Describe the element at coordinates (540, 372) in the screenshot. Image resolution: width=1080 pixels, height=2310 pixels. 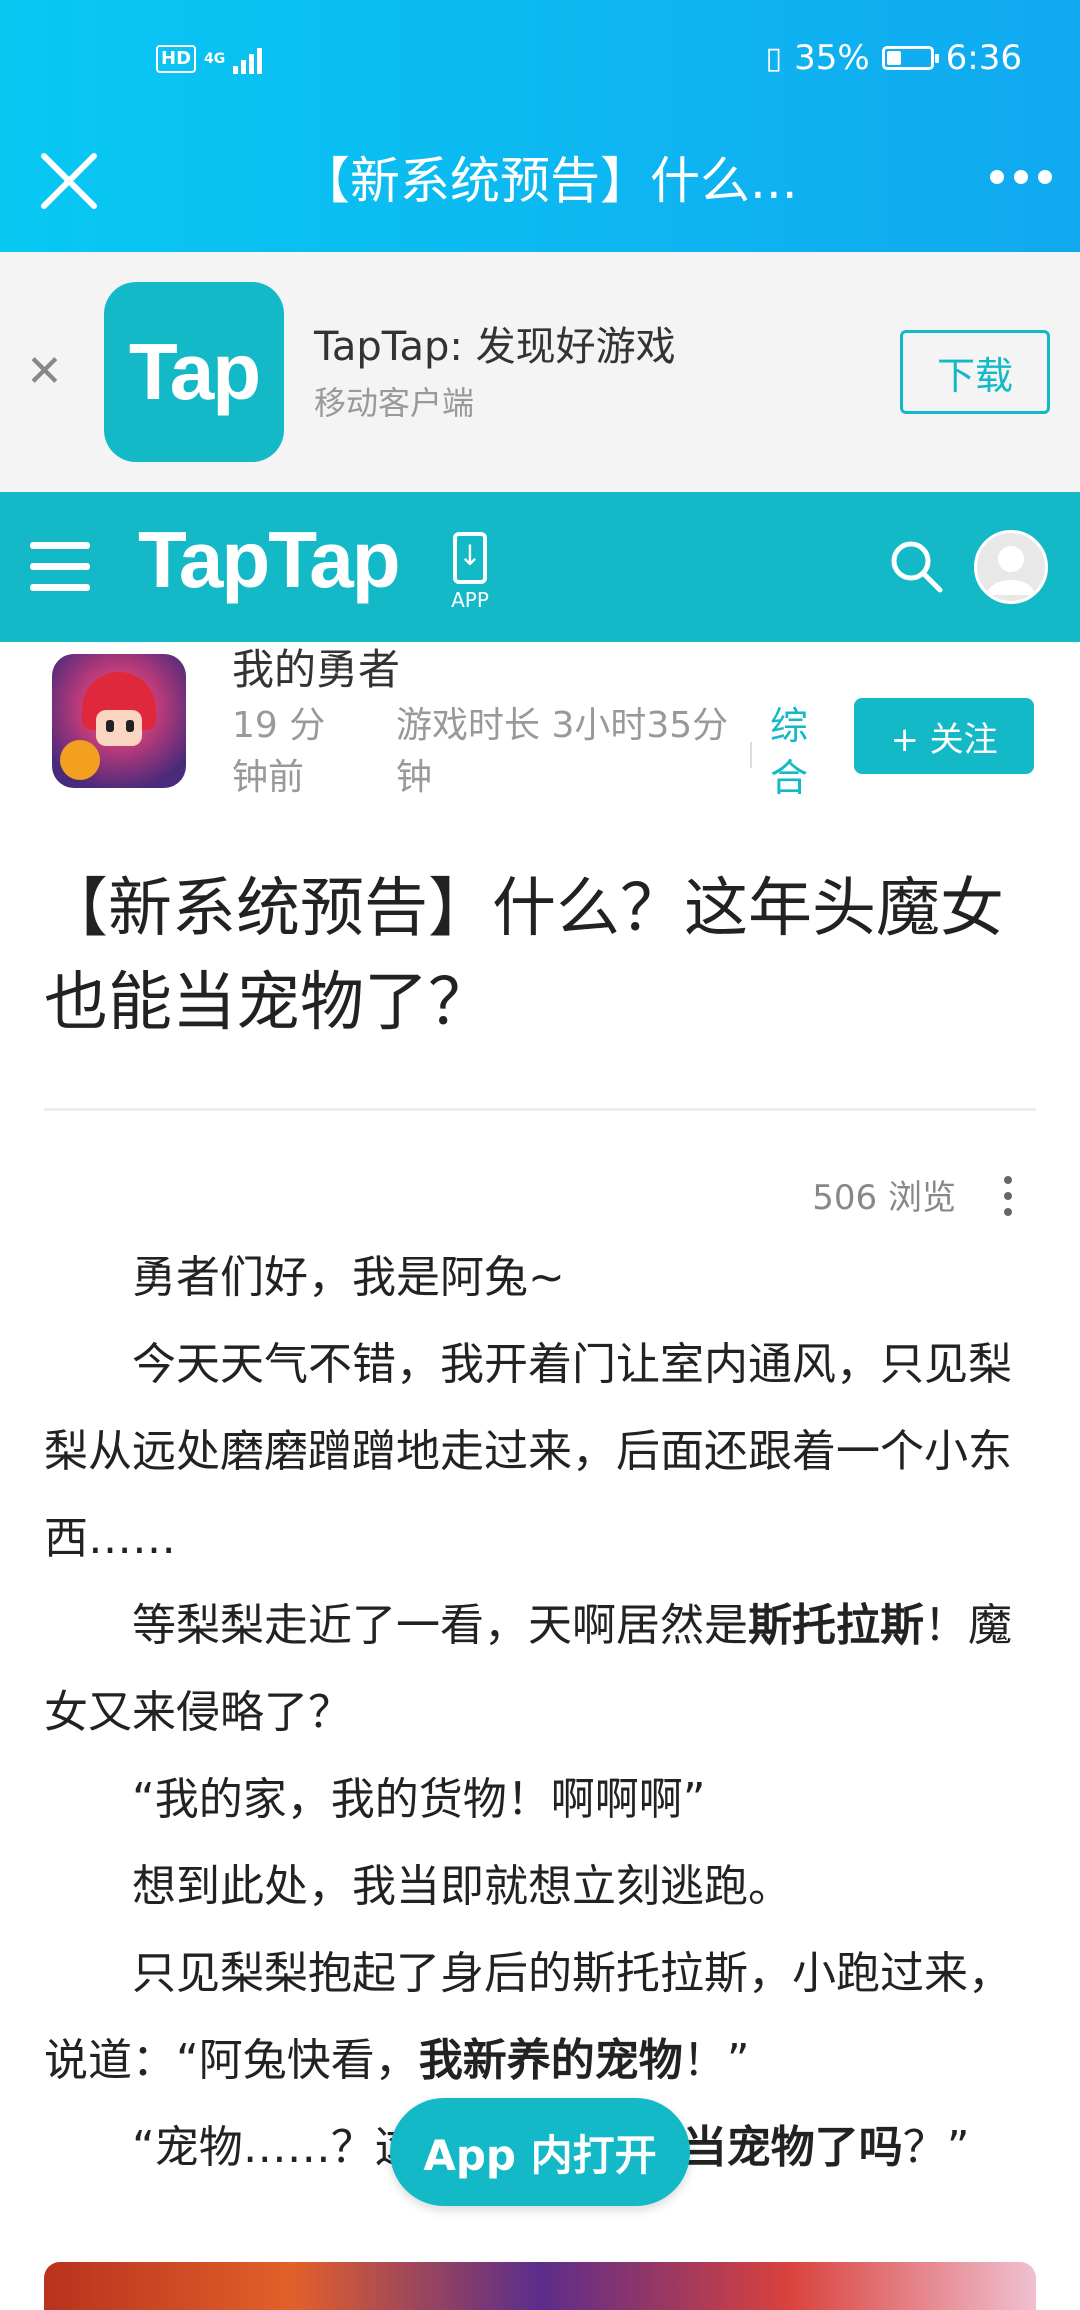
I see `app-download-banner: ✕ Tap TapTap: 发现好游戏 移动客户端 下载` at that location.